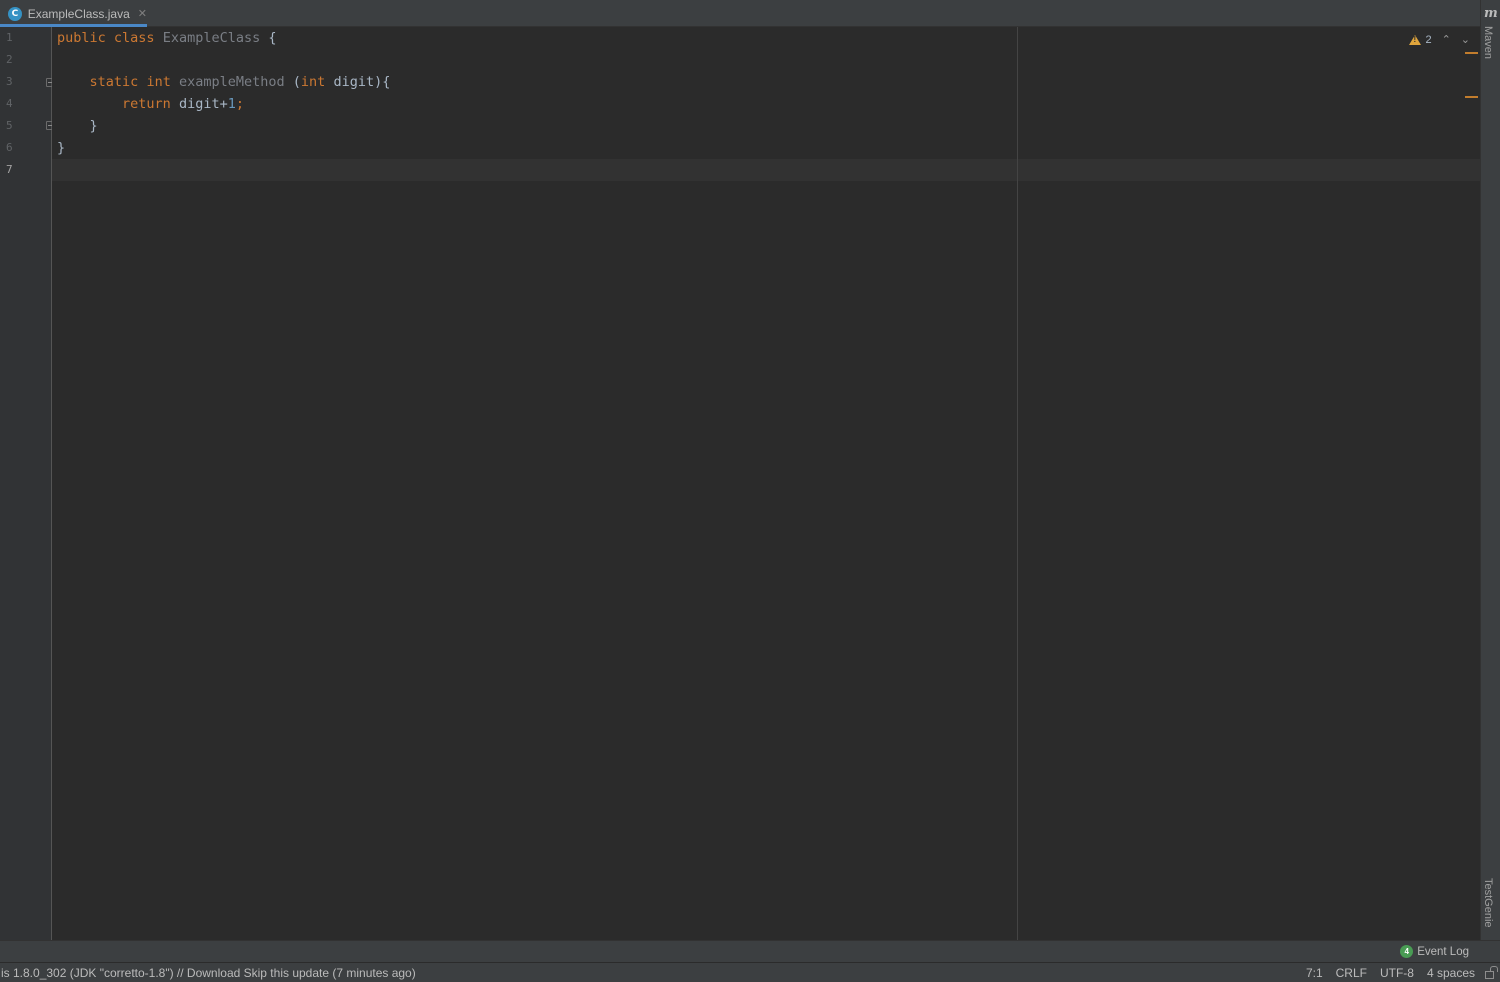 The image size is (1500, 982). I want to click on tab-label: ExampleClass.java, so click(78, 13).